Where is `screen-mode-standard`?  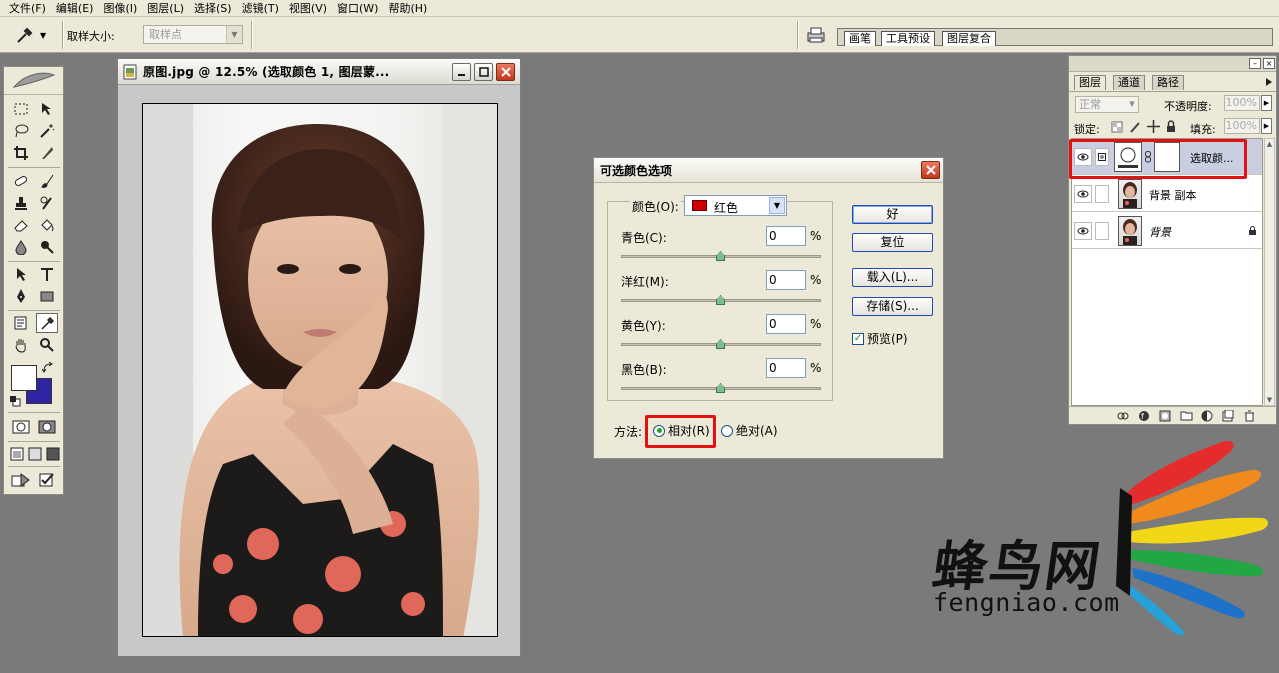
screen-mode-standard is located at coordinates (17, 454).